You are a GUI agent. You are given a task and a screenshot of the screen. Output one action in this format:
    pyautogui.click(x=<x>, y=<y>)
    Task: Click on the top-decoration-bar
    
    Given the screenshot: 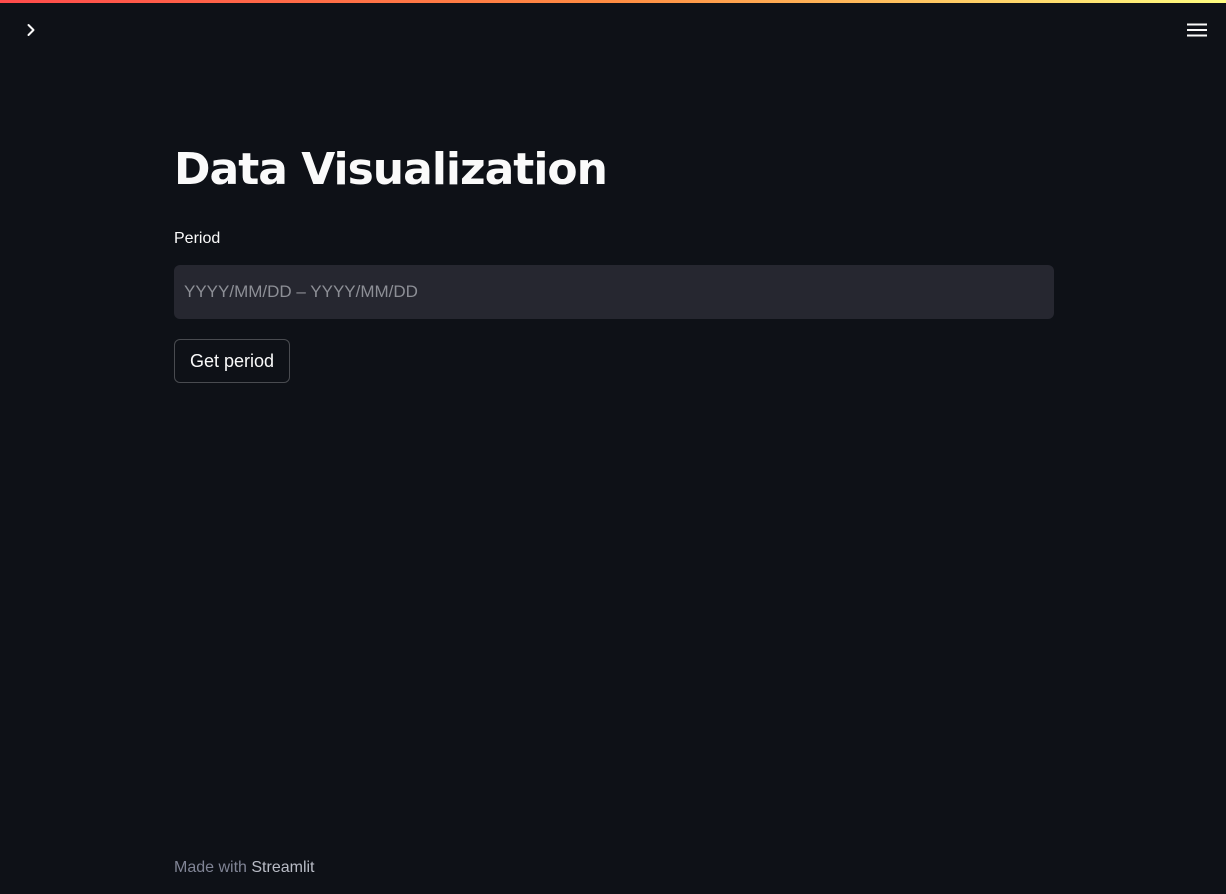 What is the action you would take?
    pyautogui.click(x=613, y=1)
    